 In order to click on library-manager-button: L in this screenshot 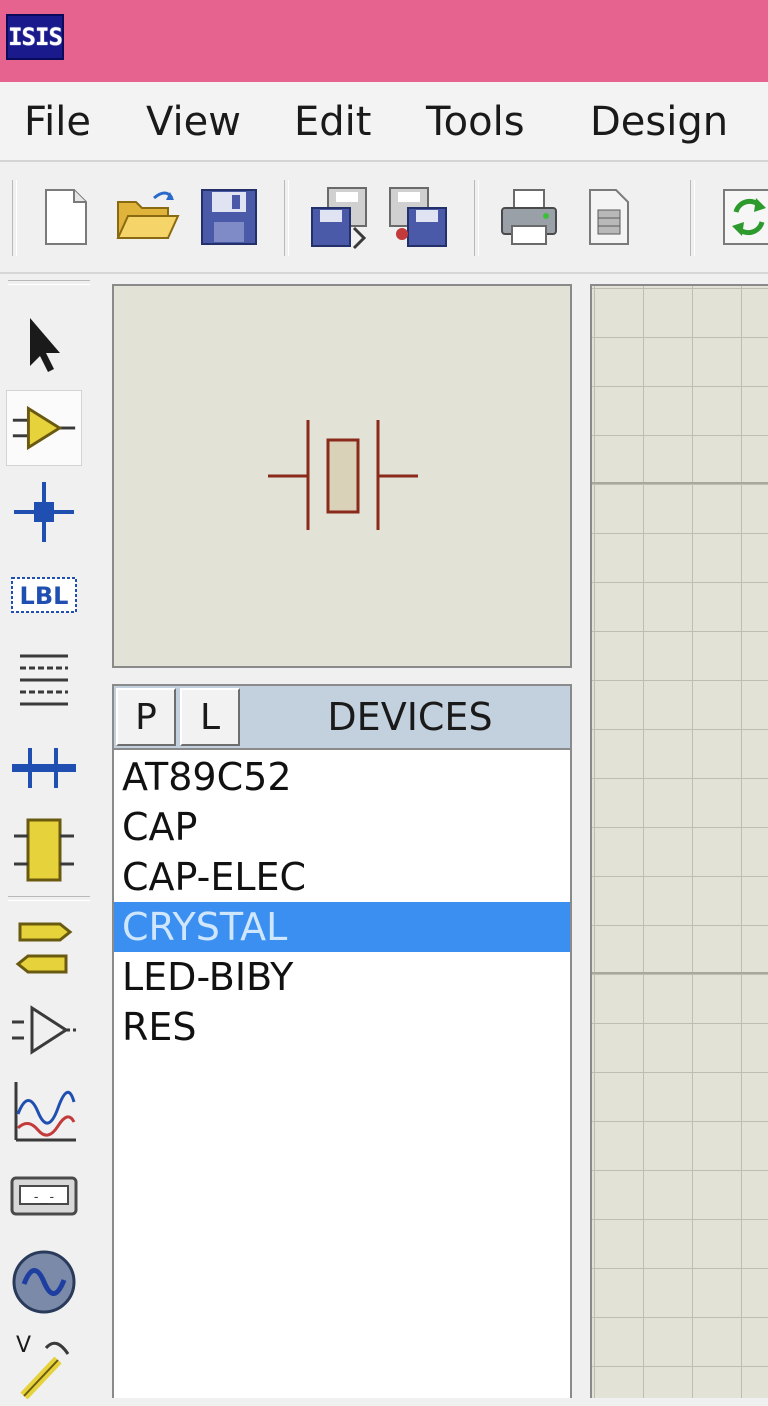, I will do `click(210, 717)`.